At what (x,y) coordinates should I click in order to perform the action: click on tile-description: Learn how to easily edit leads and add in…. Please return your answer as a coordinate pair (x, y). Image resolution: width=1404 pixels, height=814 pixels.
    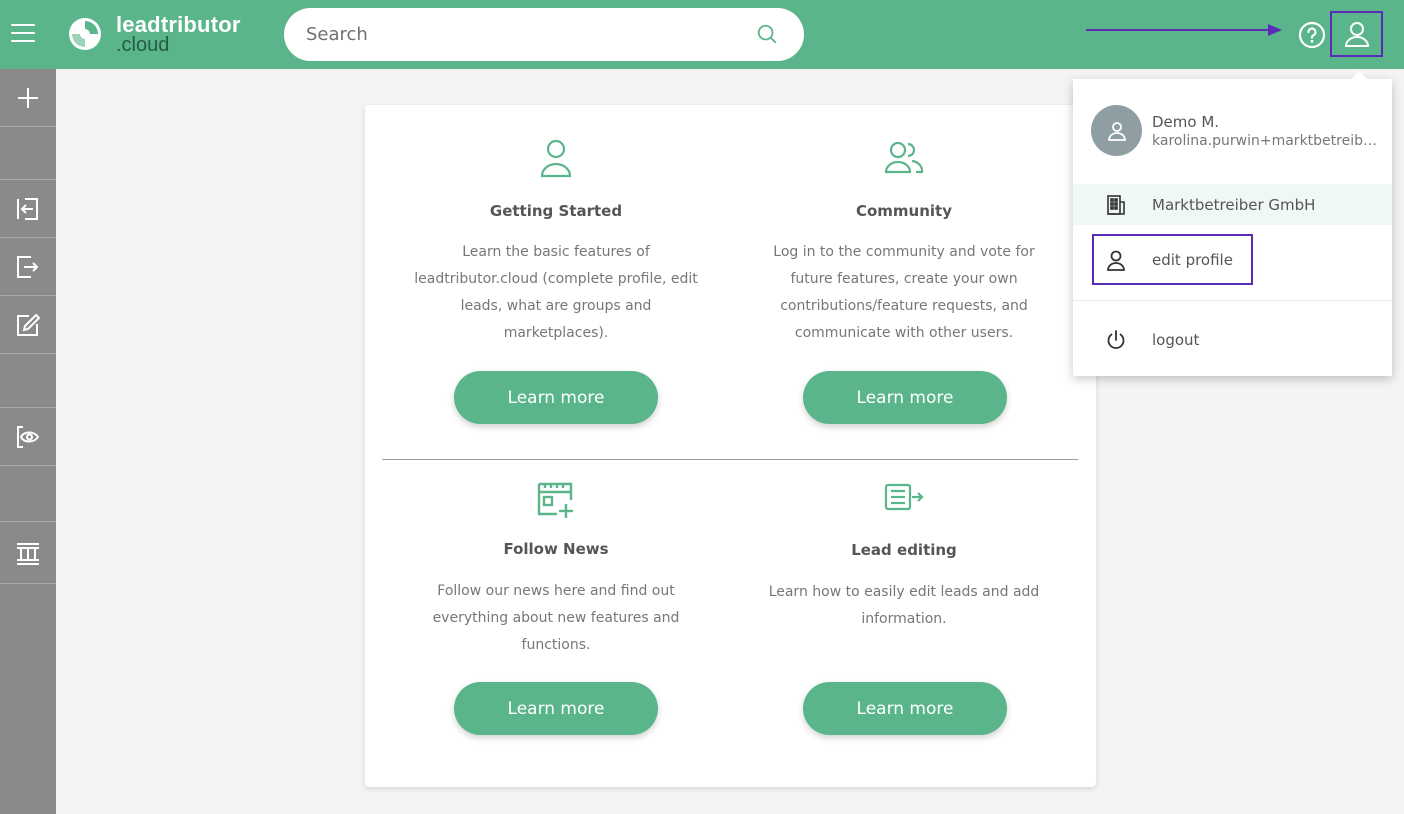
    Looking at the image, I should click on (904, 605).